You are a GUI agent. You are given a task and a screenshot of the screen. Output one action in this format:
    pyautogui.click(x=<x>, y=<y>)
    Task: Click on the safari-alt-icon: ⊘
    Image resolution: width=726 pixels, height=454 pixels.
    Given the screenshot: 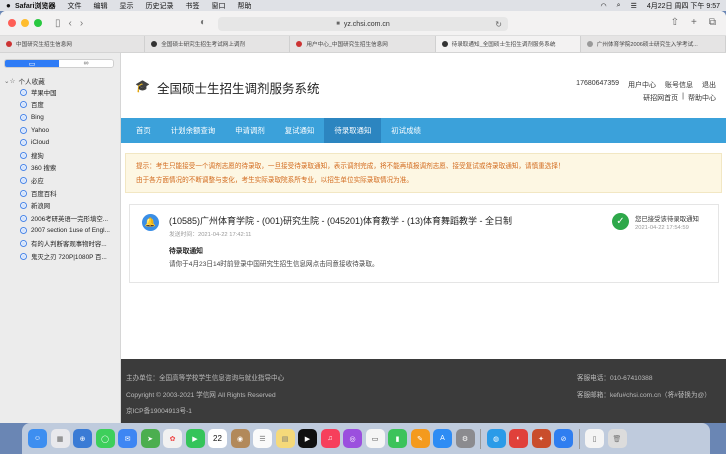 What is the action you would take?
    pyautogui.click(x=563, y=438)
    